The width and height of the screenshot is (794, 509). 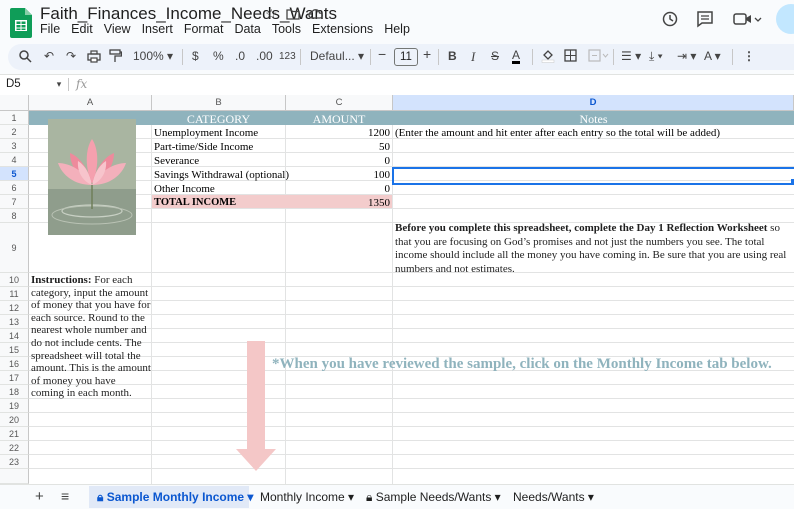 I want to click on zoom-select: 100% ▾, so click(x=153, y=56).